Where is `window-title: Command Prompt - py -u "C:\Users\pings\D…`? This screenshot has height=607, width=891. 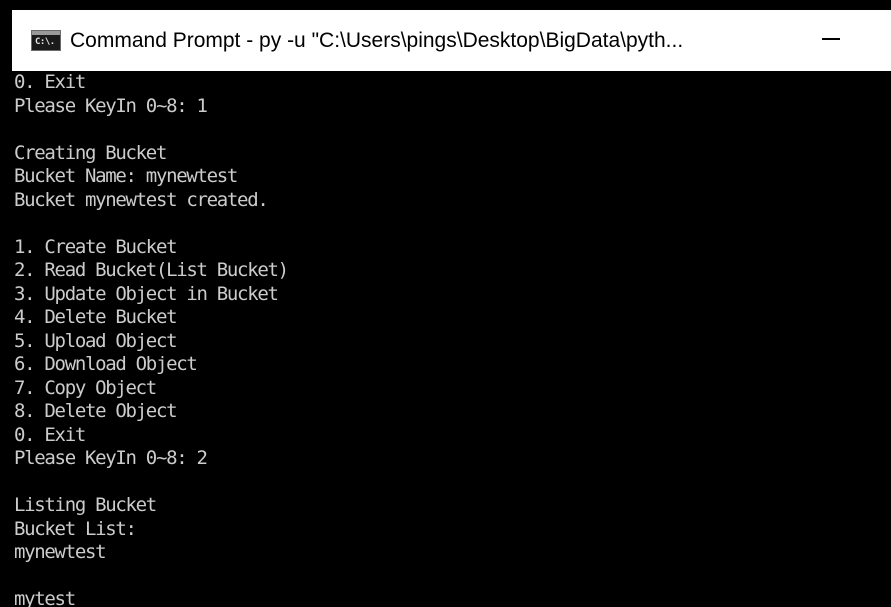 window-title: Command Prompt - py -u "C:\Users\pings\D… is located at coordinates (377, 40).